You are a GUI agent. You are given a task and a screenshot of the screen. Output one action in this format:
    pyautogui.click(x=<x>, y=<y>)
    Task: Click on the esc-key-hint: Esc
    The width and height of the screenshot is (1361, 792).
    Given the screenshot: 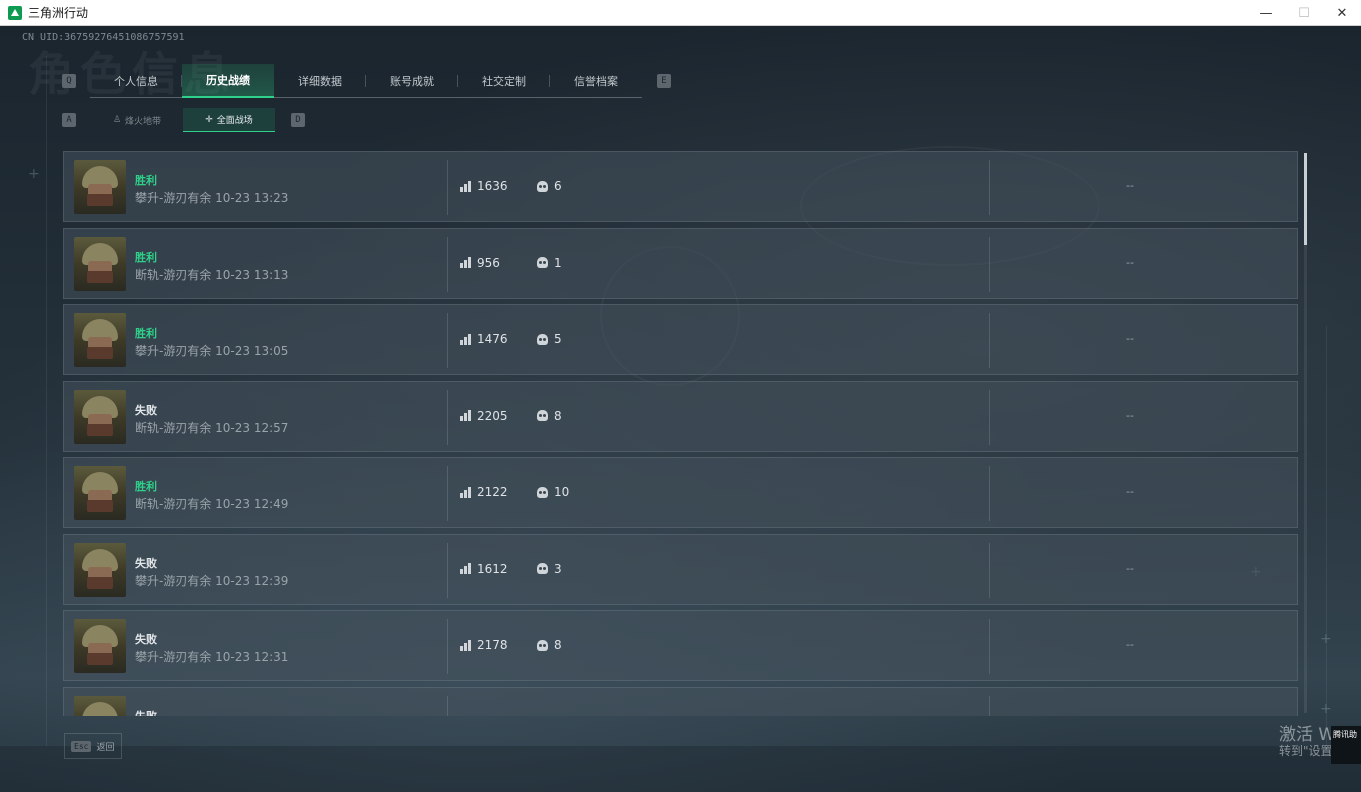 What is the action you would take?
    pyautogui.click(x=81, y=746)
    